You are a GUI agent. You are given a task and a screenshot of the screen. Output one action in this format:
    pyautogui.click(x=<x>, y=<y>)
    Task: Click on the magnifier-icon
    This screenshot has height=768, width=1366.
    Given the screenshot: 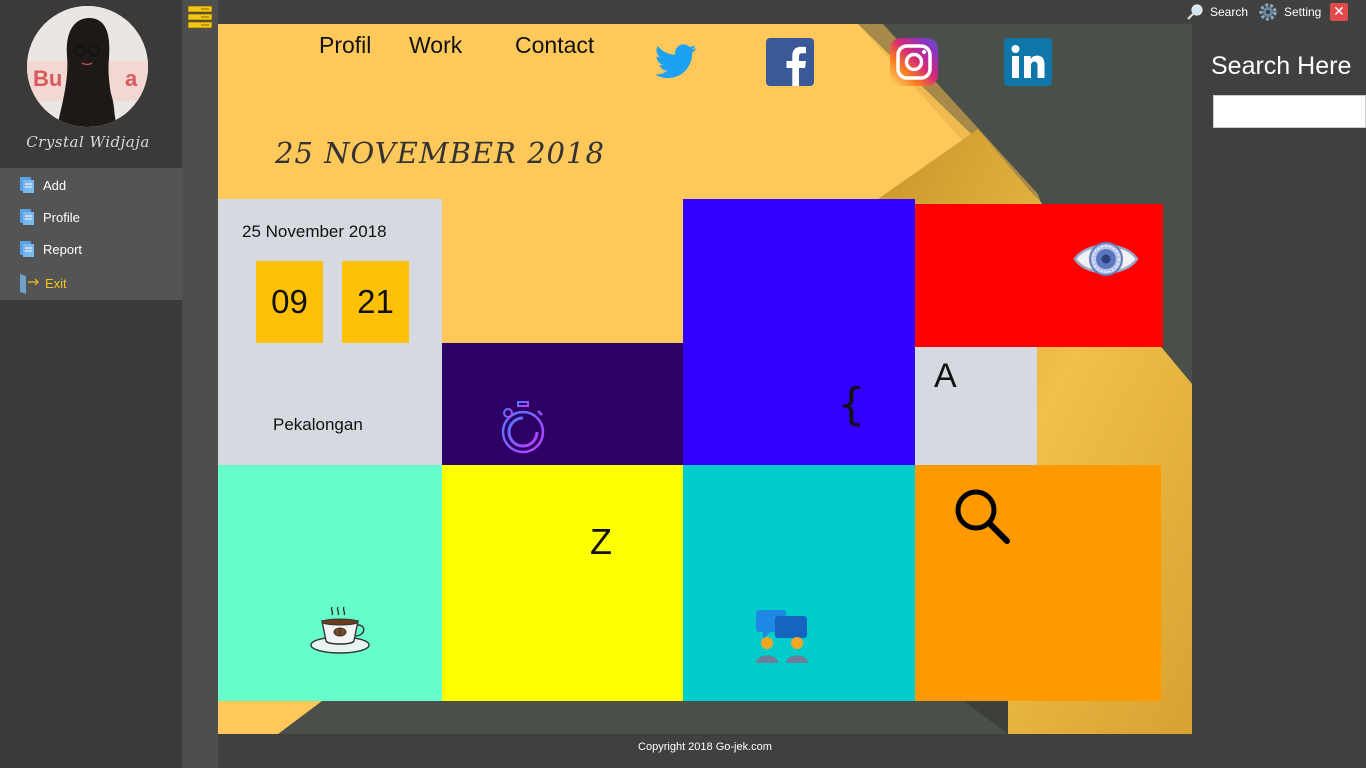 What is the action you would take?
    pyautogui.click(x=1195, y=12)
    